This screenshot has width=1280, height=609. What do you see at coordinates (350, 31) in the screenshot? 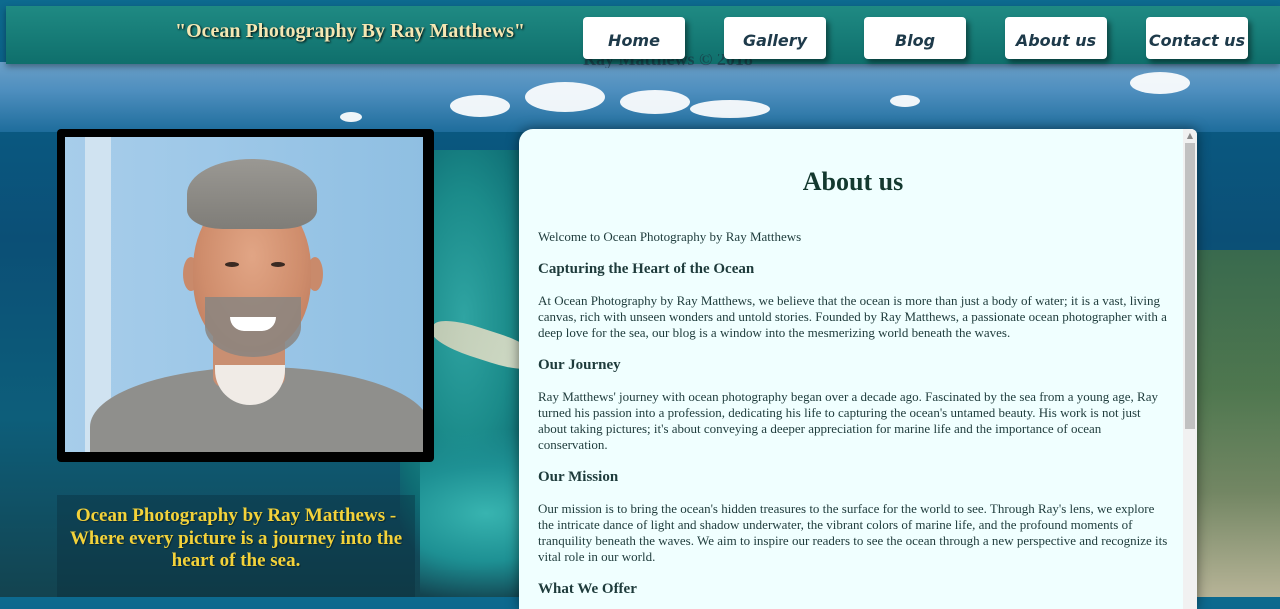
I see `site-title: "Ocean Photography By Ray Matthews"` at bounding box center [350, 31].